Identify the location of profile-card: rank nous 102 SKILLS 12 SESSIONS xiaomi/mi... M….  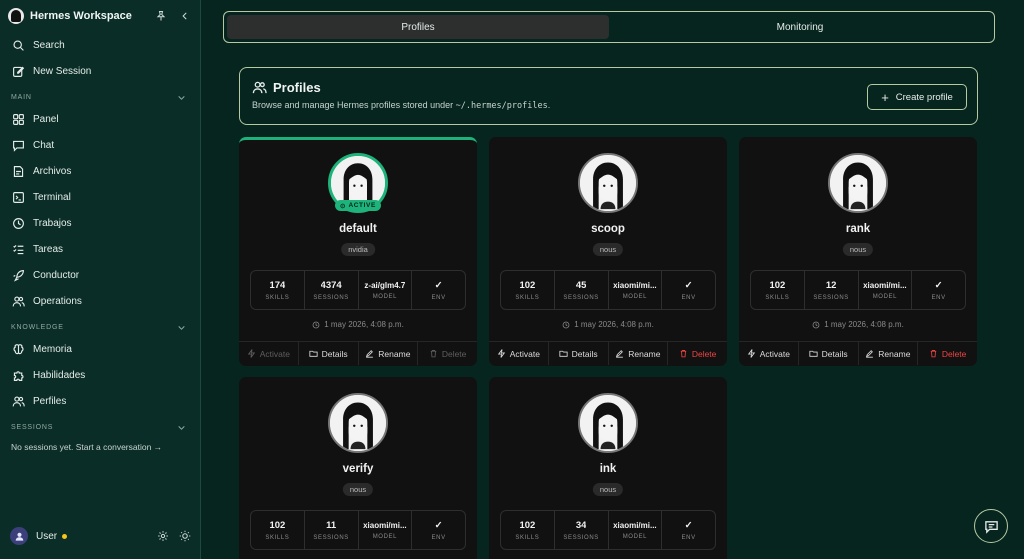
(858, 251).